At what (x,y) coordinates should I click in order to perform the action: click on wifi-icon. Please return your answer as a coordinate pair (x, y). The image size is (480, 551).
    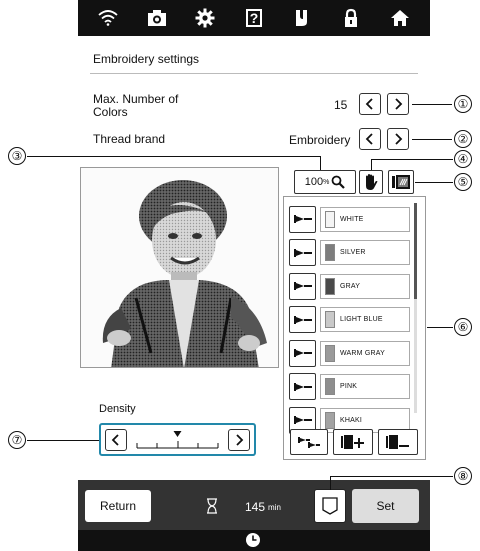
    Looking at the image, I should click on (108, 18).